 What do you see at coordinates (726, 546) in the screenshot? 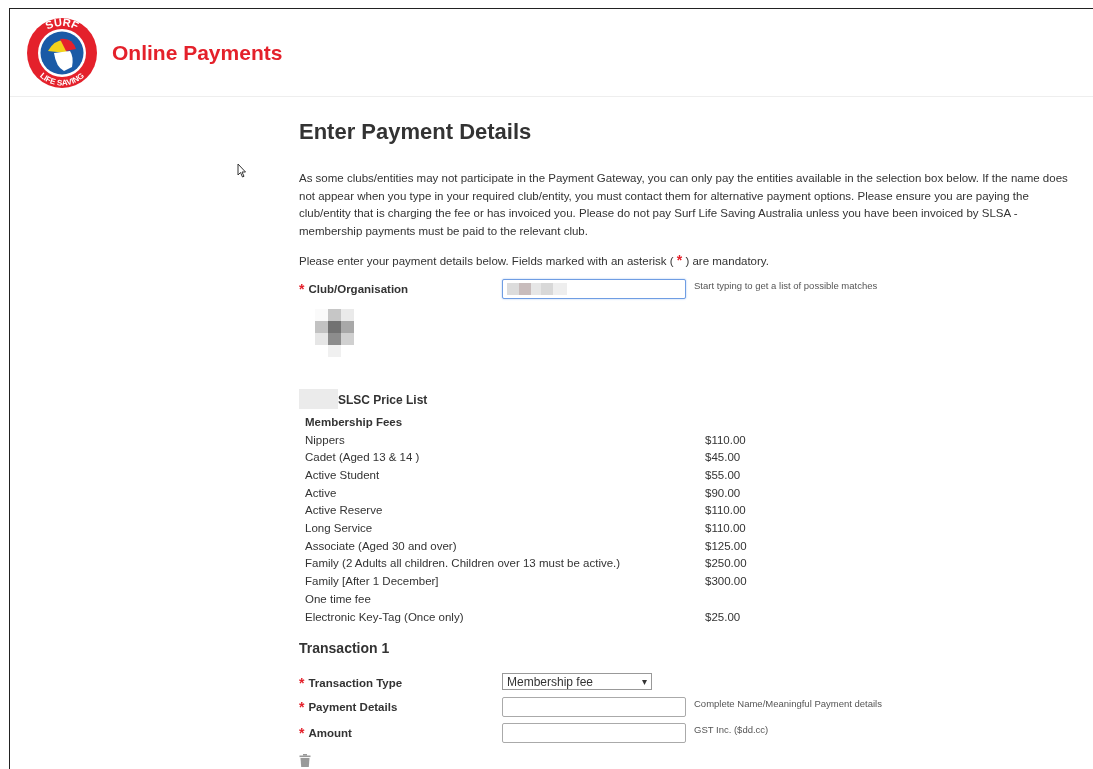
I see `fee-price: $125.00` at bounding box center [726, 546].